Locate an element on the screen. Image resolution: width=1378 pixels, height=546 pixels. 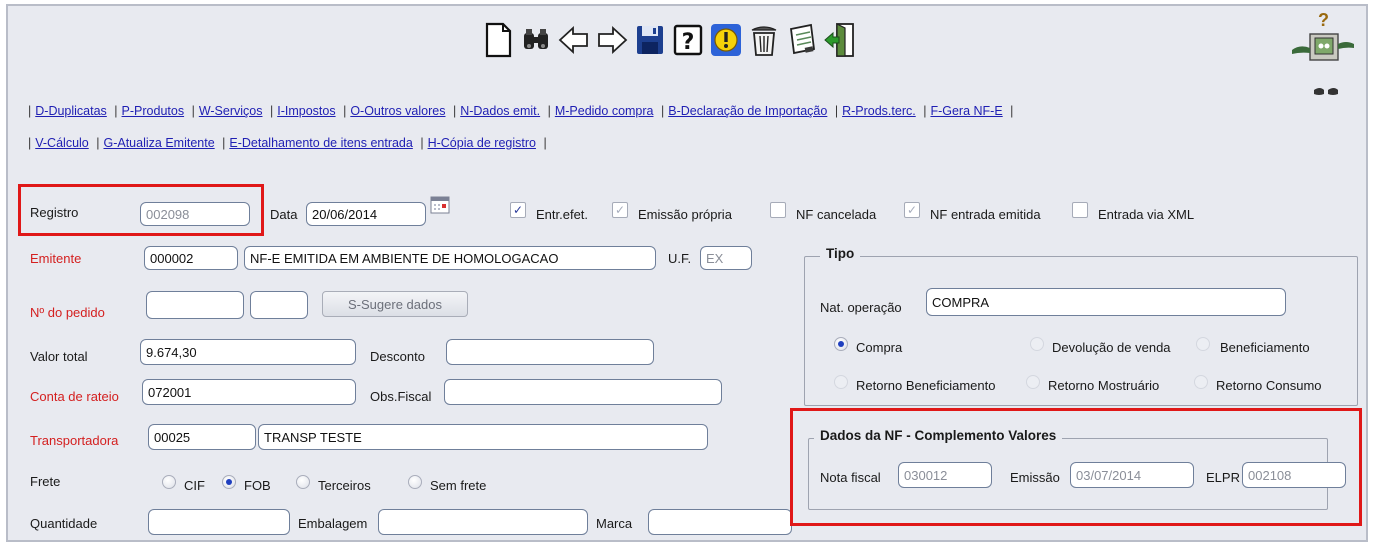
tipo-retorno-consumo-label: Retorno Consumo is located at coordinates (1269, 385).